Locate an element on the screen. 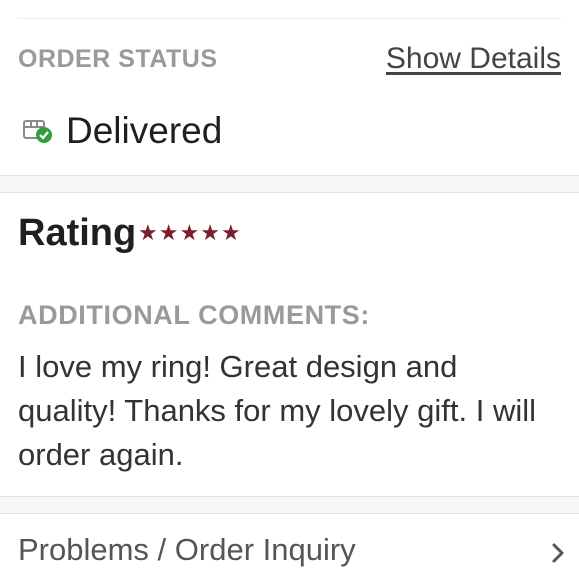 The width and height of the screenshot is (579, 580). rating-label: Rating is located at coordinates (77, 233).